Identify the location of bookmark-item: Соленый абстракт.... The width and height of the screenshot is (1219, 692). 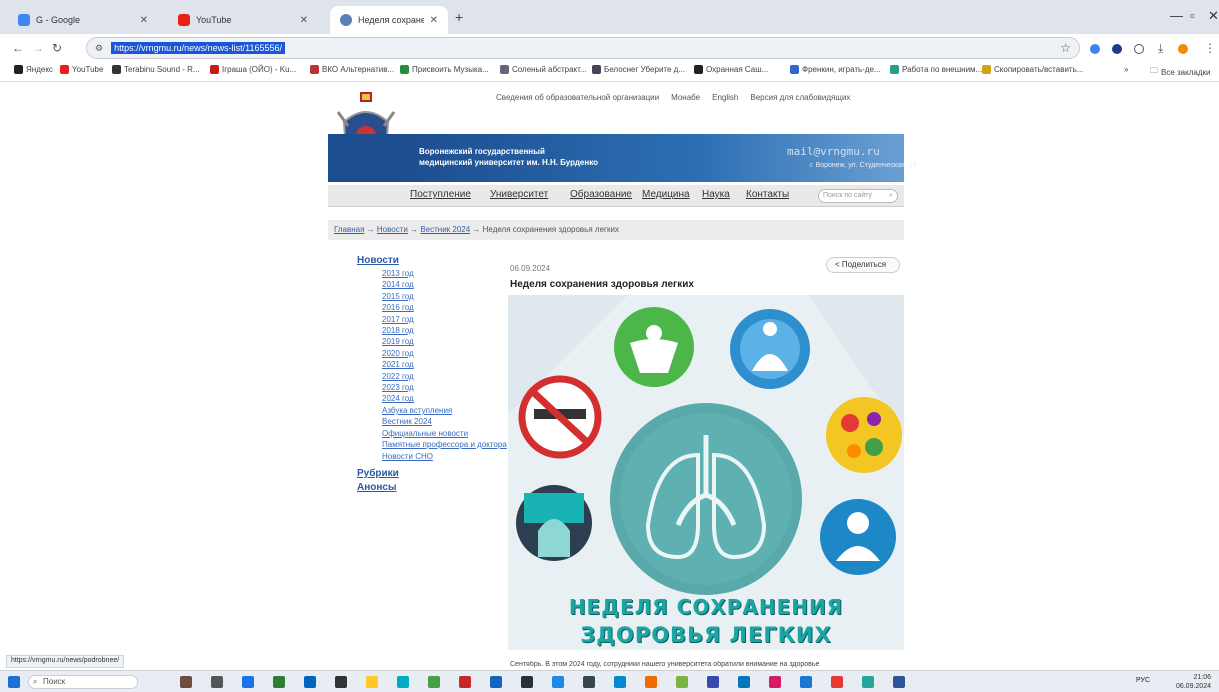
(543, 69).